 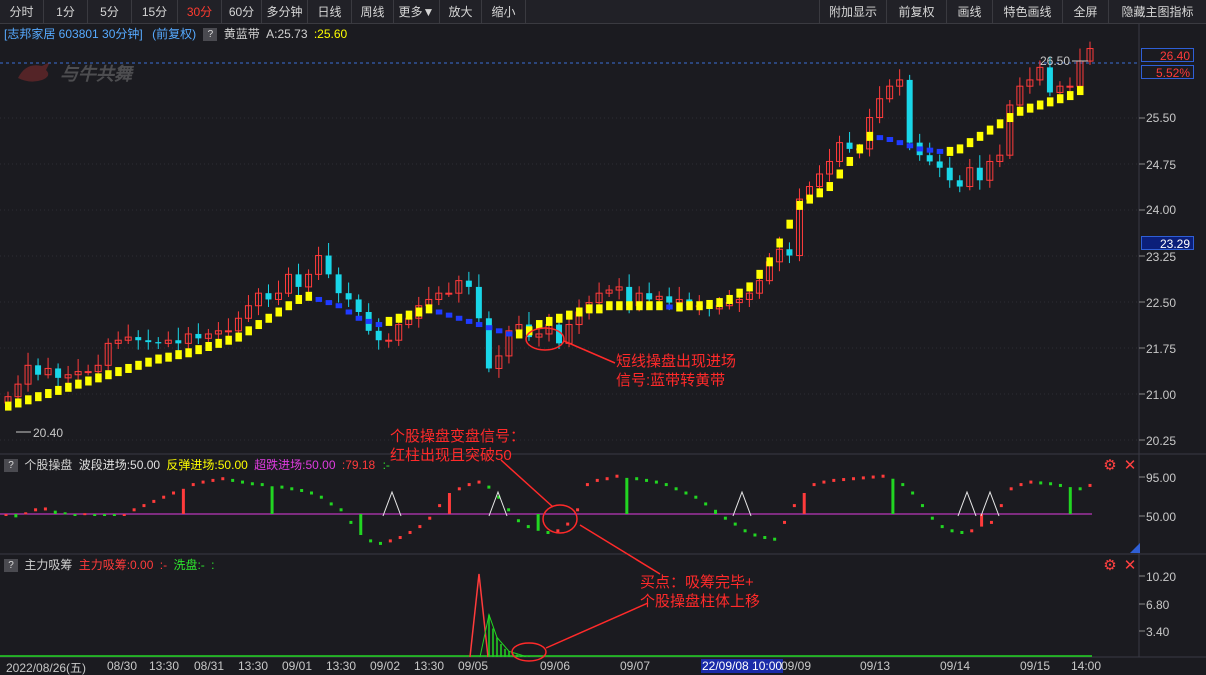 What do you see at coordinates (451, 455) in the screenshot?
I see `annotation-change-line2: 红柱出现且突破50` at bounding box center [451, 455].